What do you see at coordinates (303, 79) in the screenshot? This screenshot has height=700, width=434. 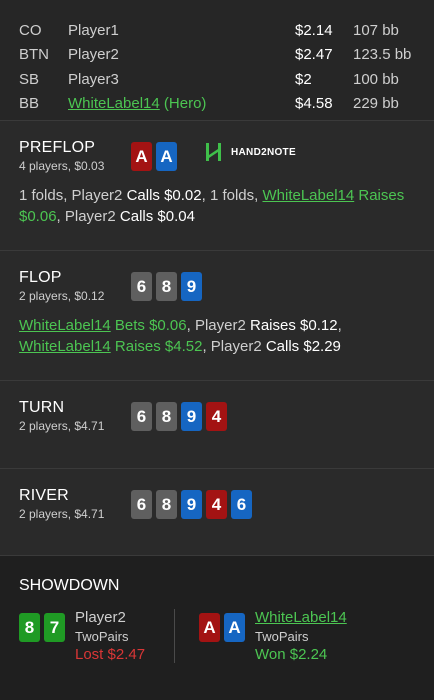 I see `player-stack: $2` at bounding box center [303, 79].